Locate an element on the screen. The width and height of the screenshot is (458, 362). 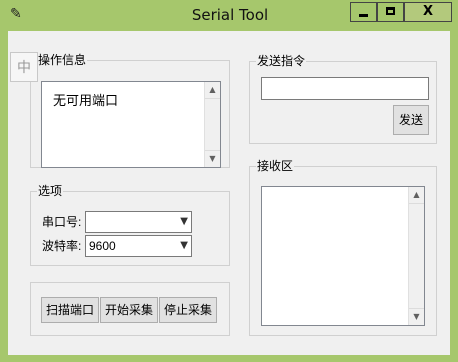
send-group: 发送指令 发送 is located at coordinates (343, 99).